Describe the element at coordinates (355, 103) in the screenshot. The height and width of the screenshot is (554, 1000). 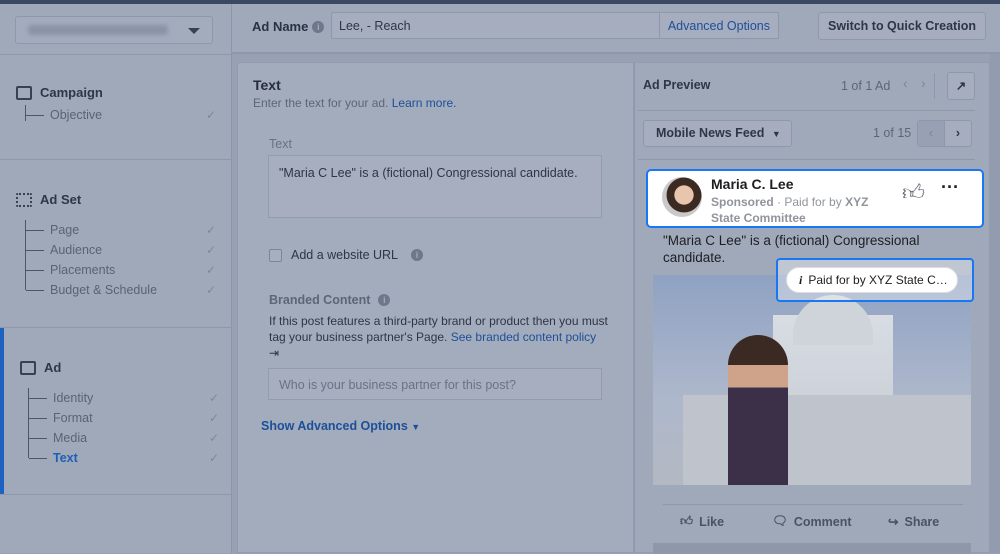
I see `section-subtitle: Enter the text for your ad. Learn more.` at that location.